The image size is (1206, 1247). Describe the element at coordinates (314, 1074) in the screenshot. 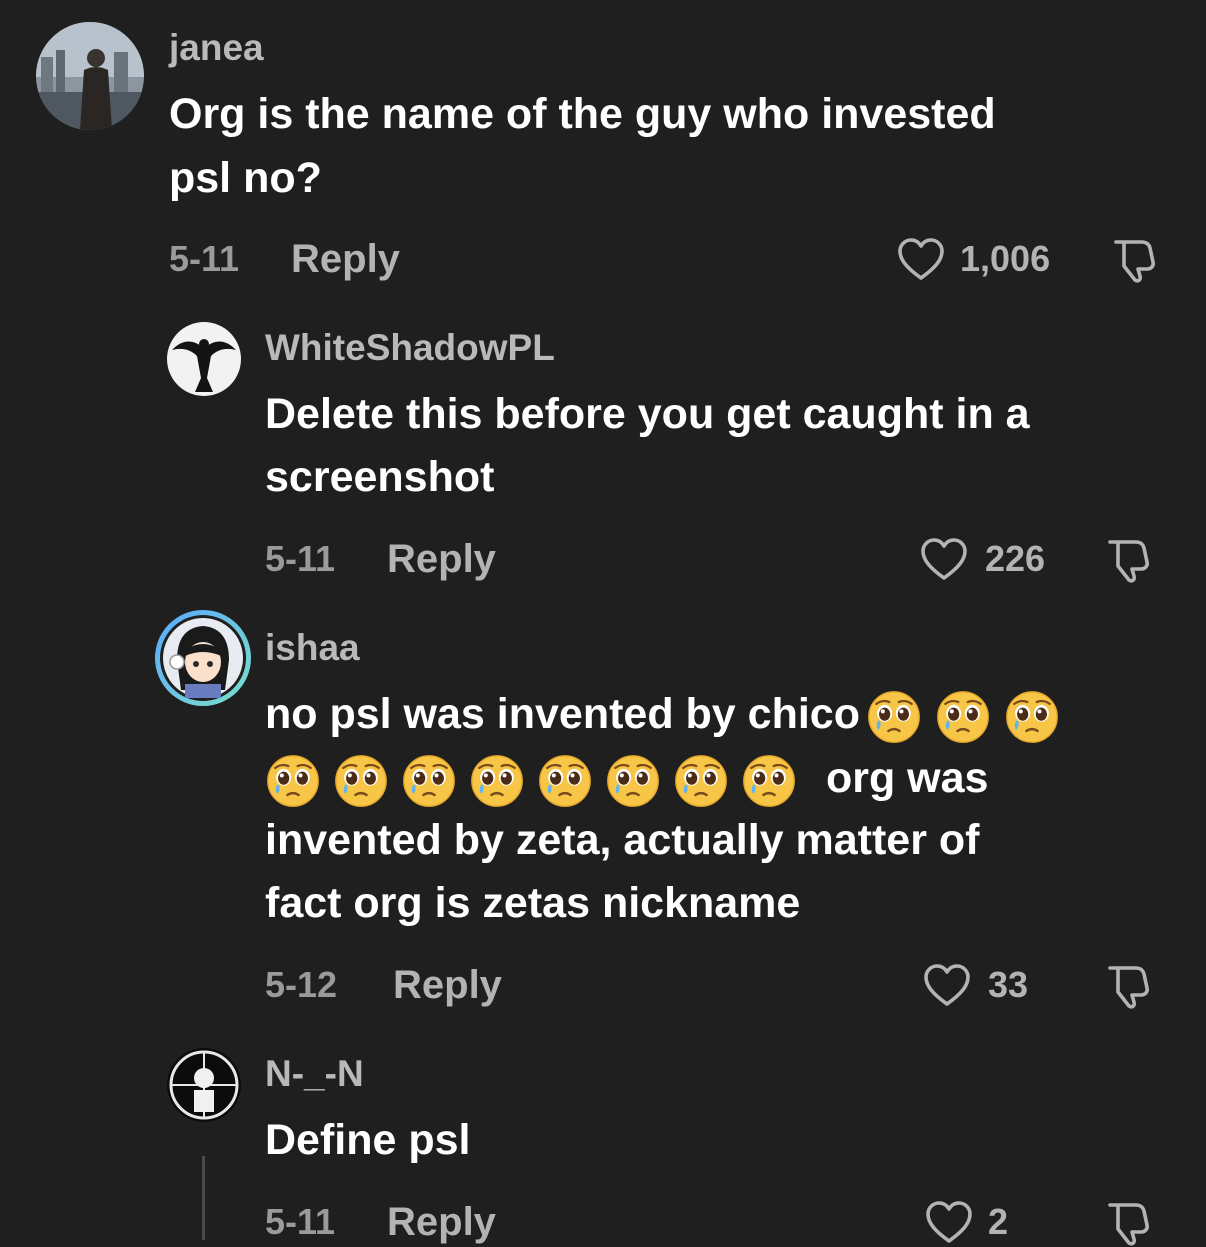

I see `comment-username: N-_-N` at that location.